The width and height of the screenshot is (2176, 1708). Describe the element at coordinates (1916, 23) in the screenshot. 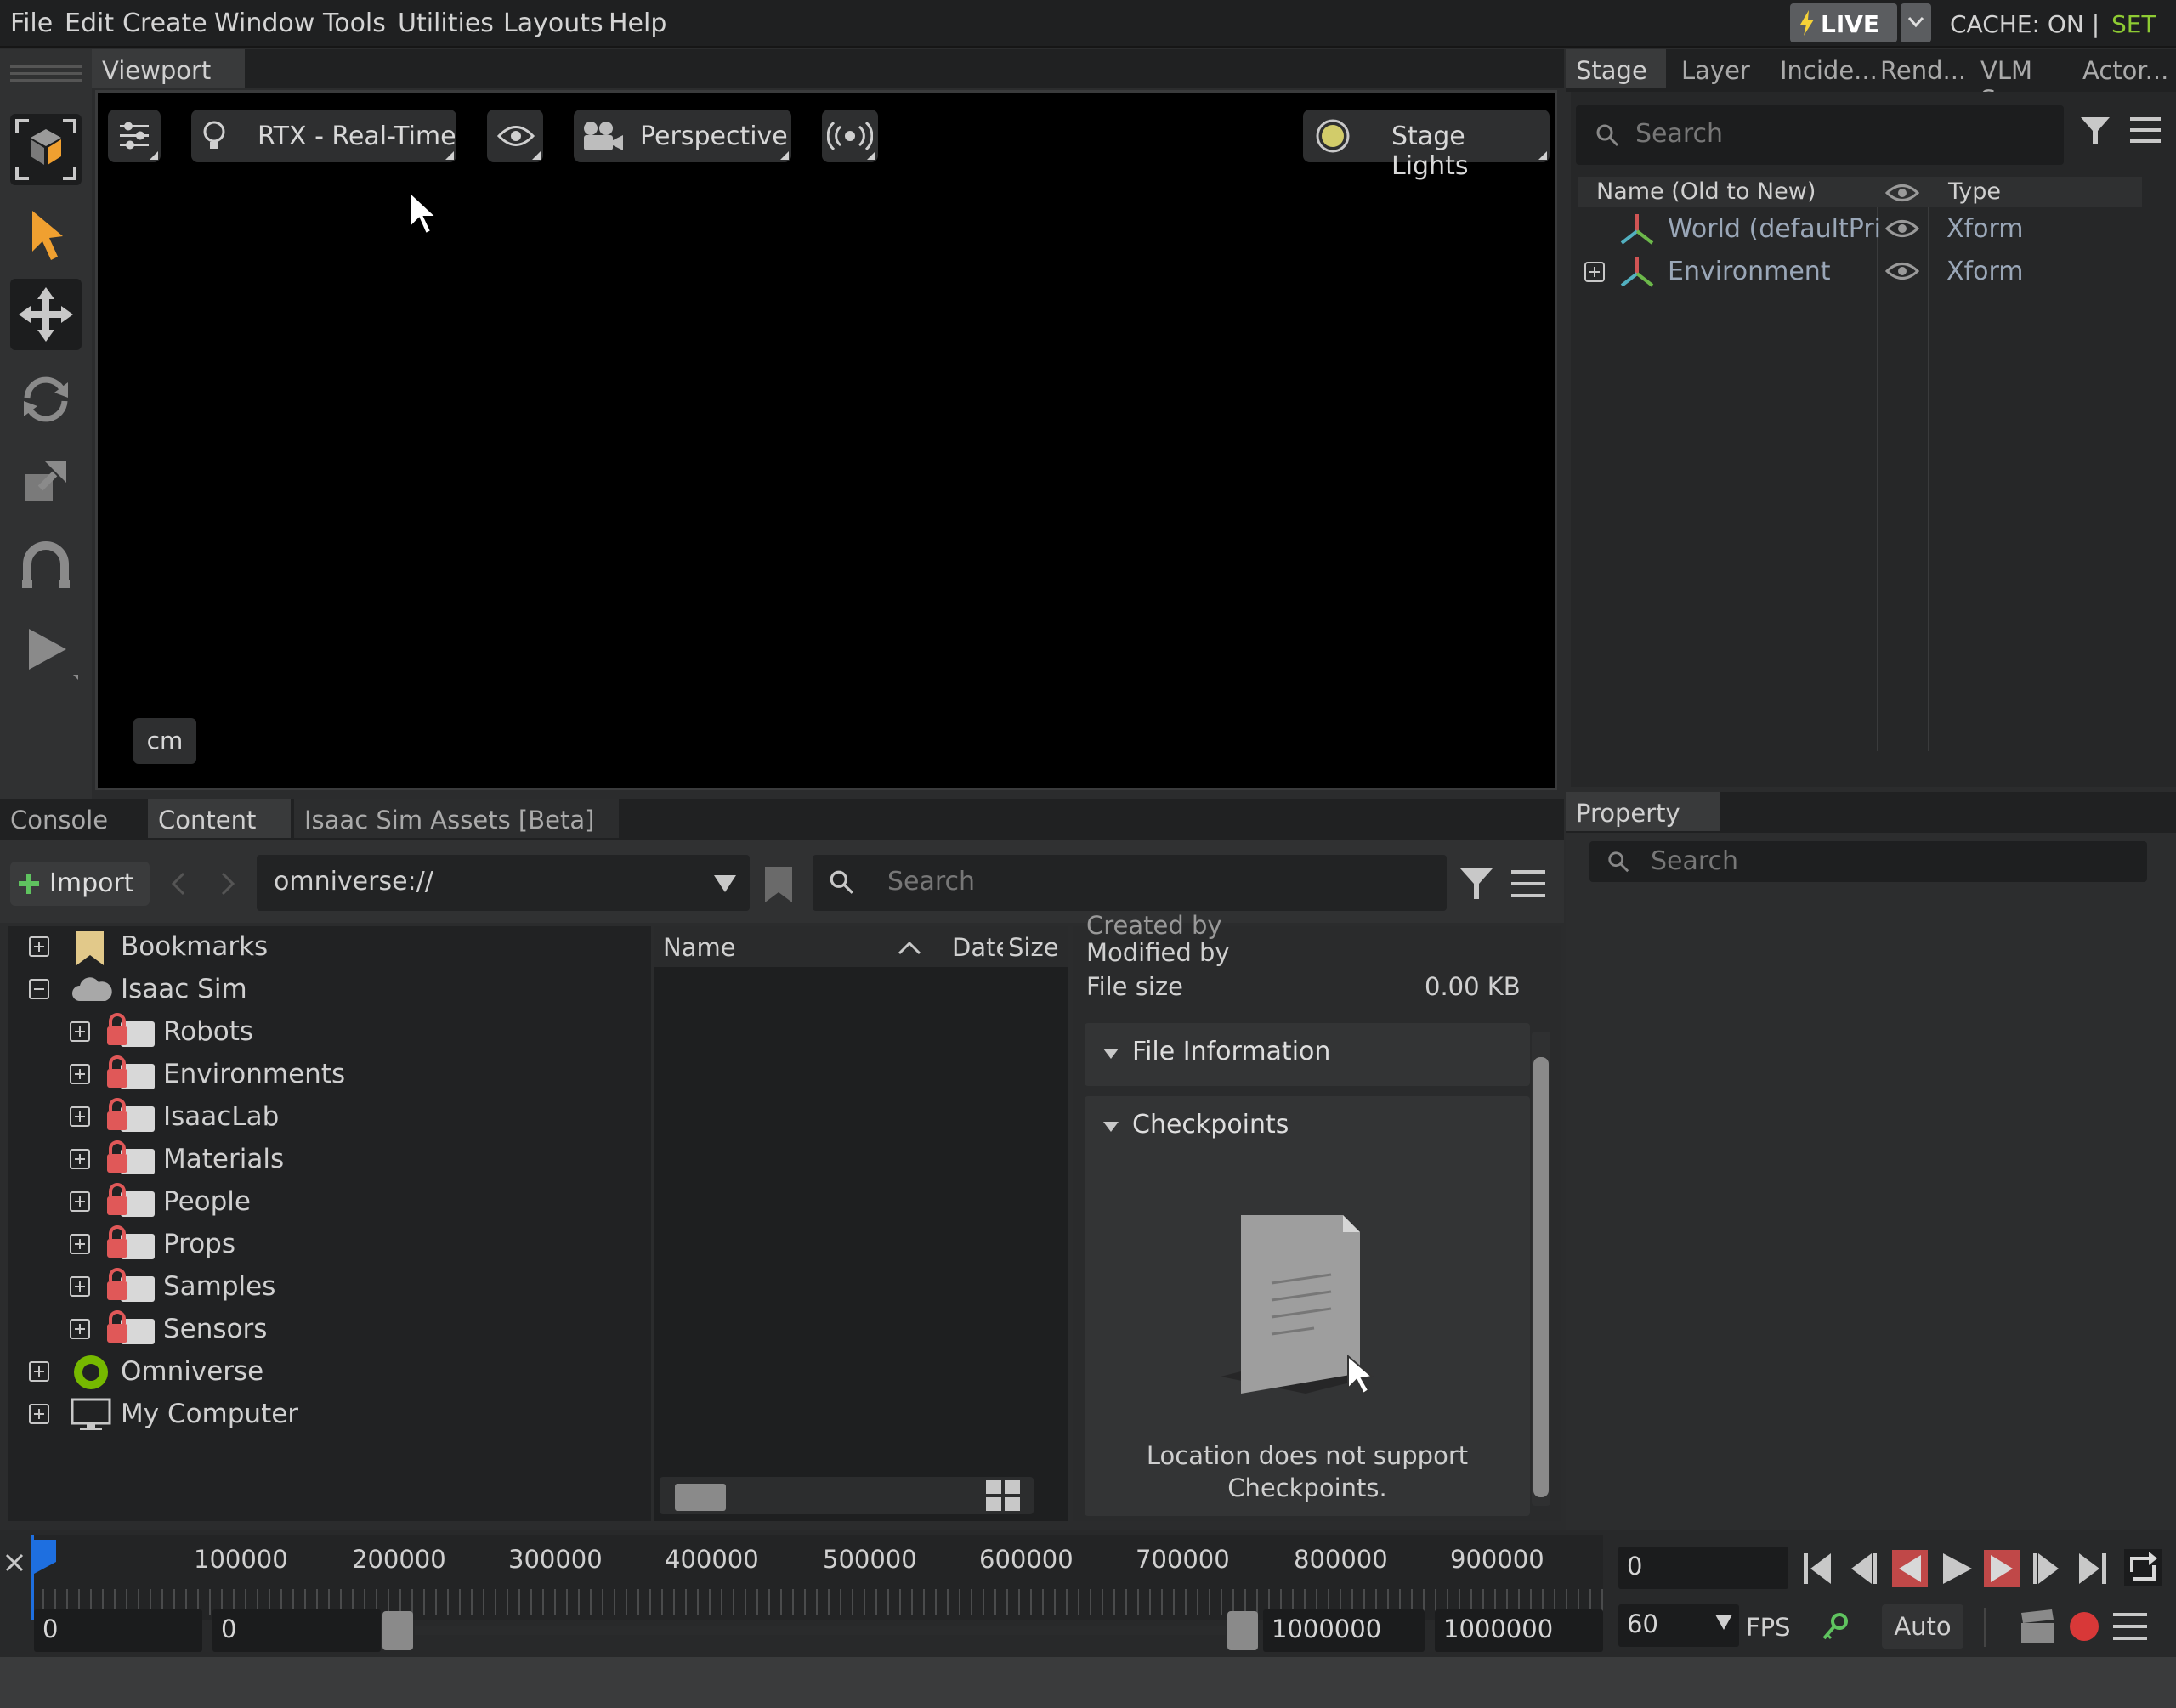

I see `live-dropdown` at that location.